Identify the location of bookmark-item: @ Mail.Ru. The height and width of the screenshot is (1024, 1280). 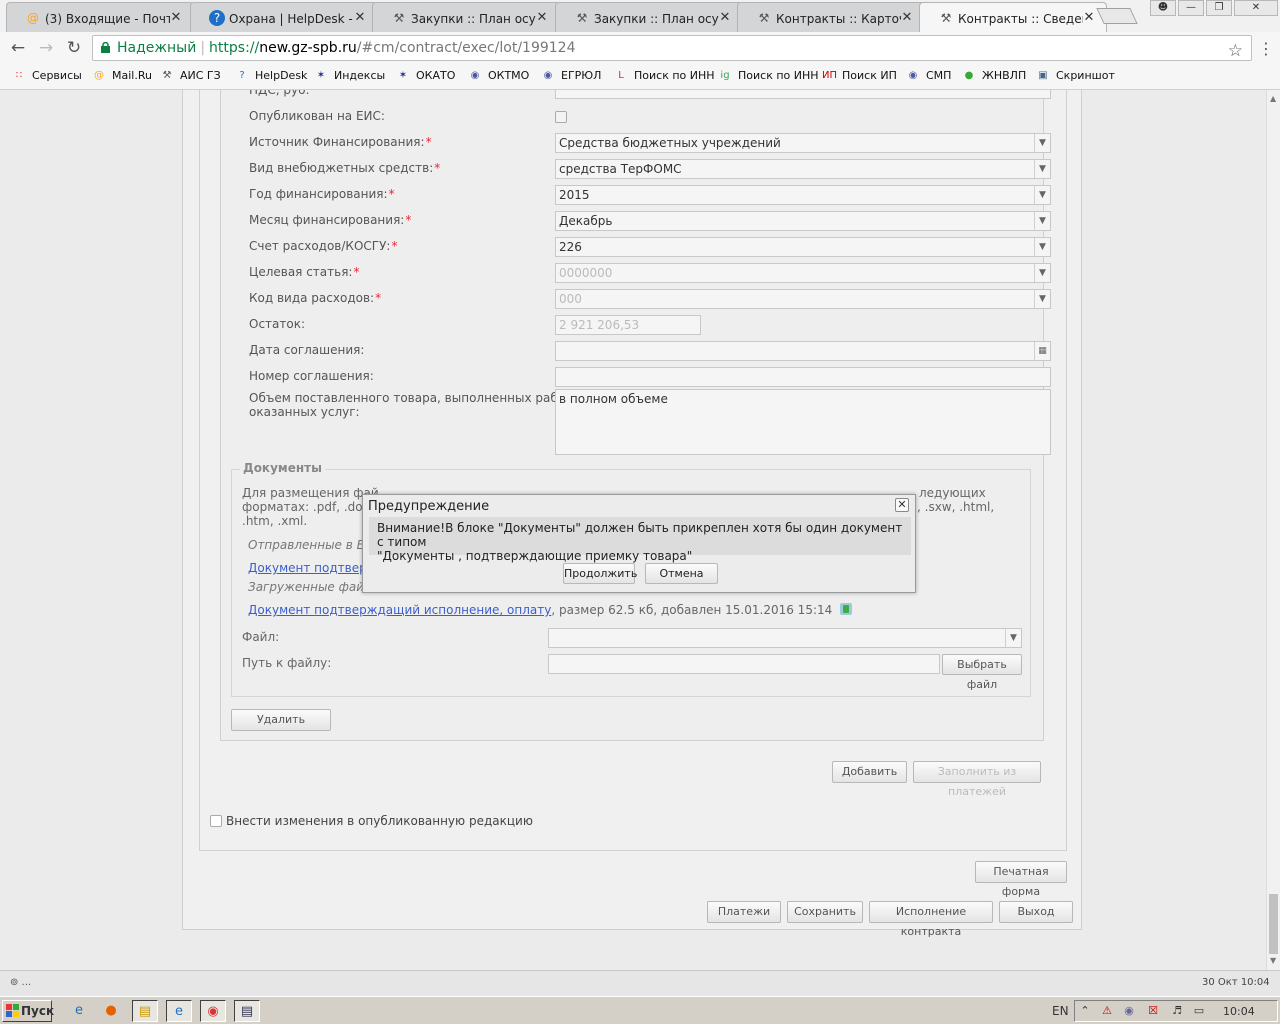
(122, 75).